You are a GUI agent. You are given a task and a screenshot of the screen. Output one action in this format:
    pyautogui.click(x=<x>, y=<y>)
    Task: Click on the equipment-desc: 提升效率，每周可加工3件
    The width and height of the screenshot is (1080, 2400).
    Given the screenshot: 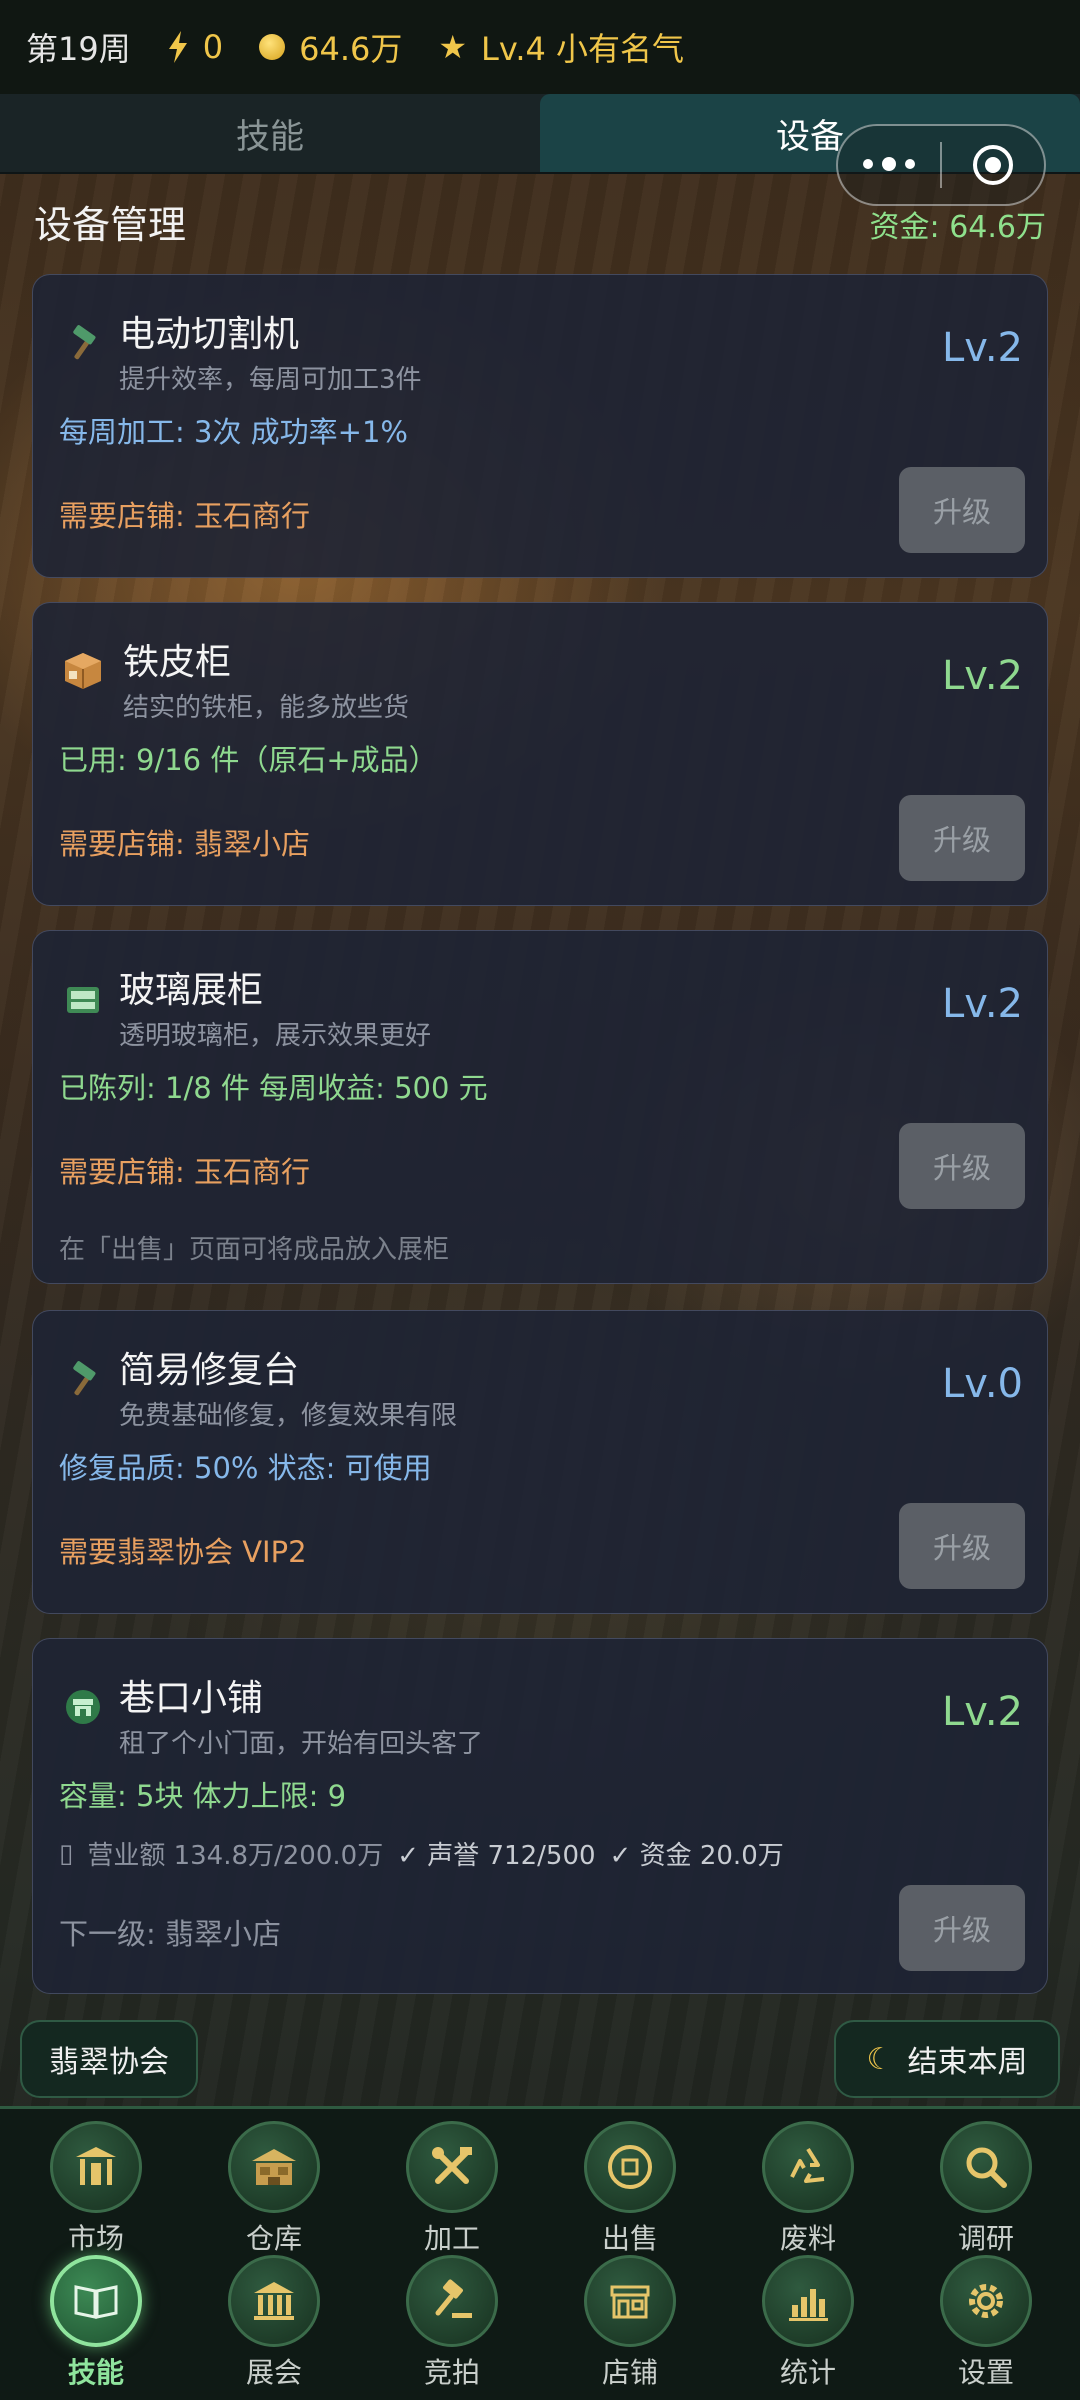 What is the action you would take?
    pyautogui.click(x=270, y=380)
    